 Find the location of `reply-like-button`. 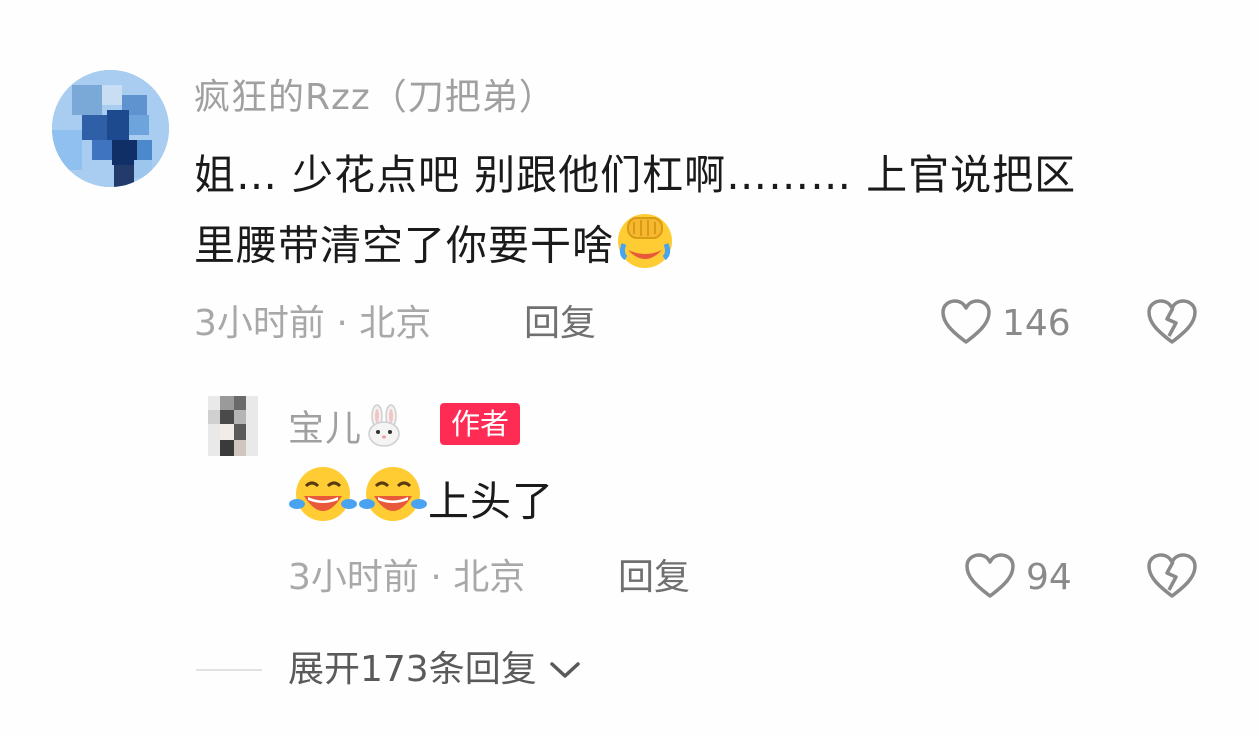

reply-like-button is located at coordinates (990, 578).